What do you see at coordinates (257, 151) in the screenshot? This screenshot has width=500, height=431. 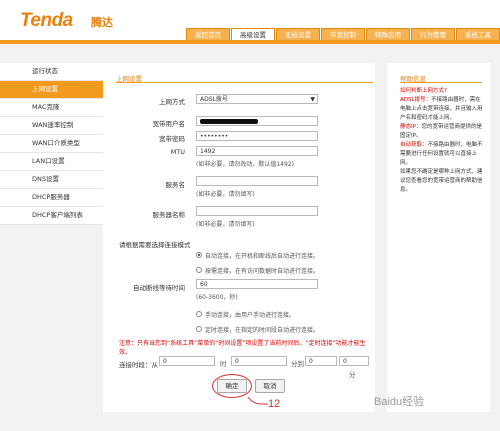 I see `mtu-field: 1492` at bounding box center [257, 151].